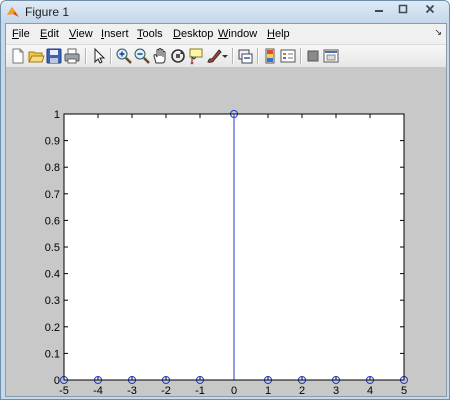 The height and width of the screenshot is (400, 450). I want to click on menu-window-label: indow, so click(243, 34).